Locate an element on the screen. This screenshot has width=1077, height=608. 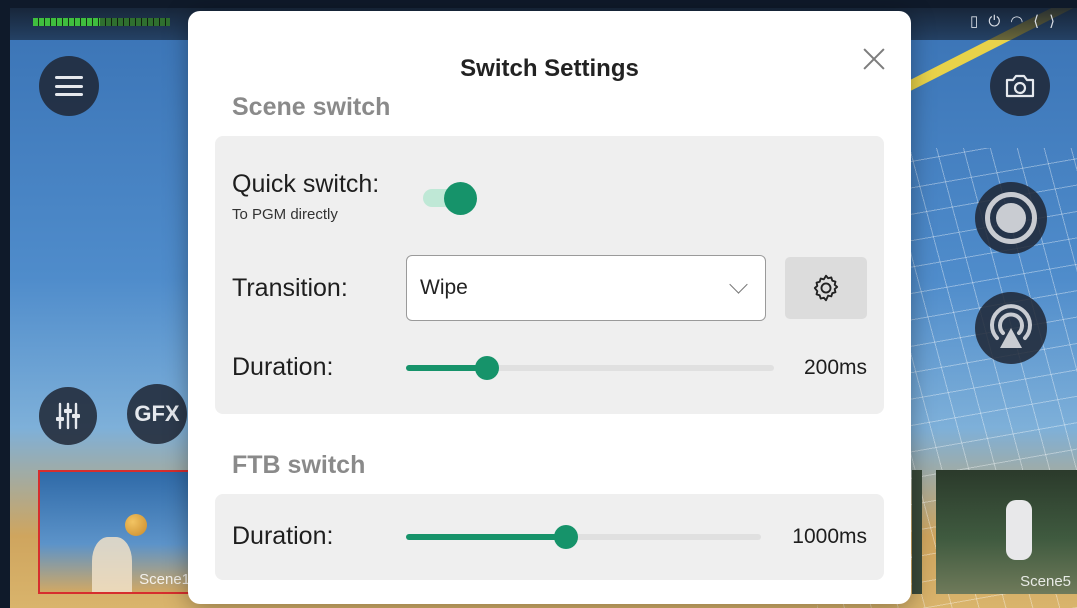
transition-settings-button is located at coordinates (826, 288).